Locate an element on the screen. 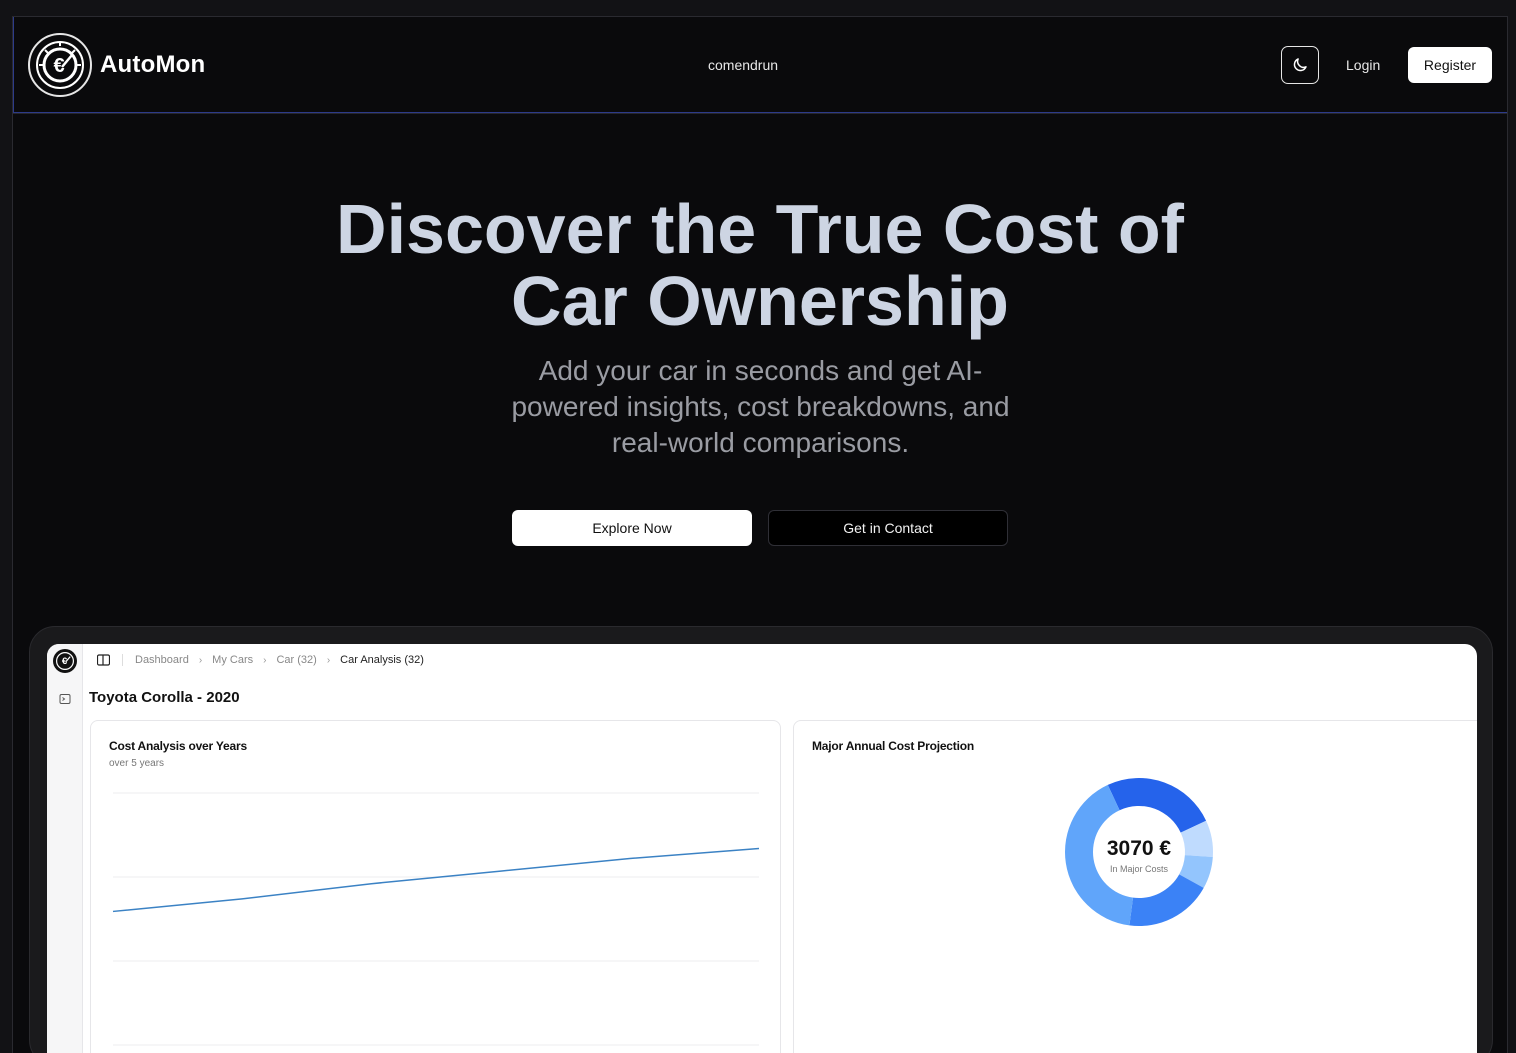 The width and height of the screenshot is (1516, 1053). breadcrumb-my-cars: My Cars is located at coordinates (232, 660).